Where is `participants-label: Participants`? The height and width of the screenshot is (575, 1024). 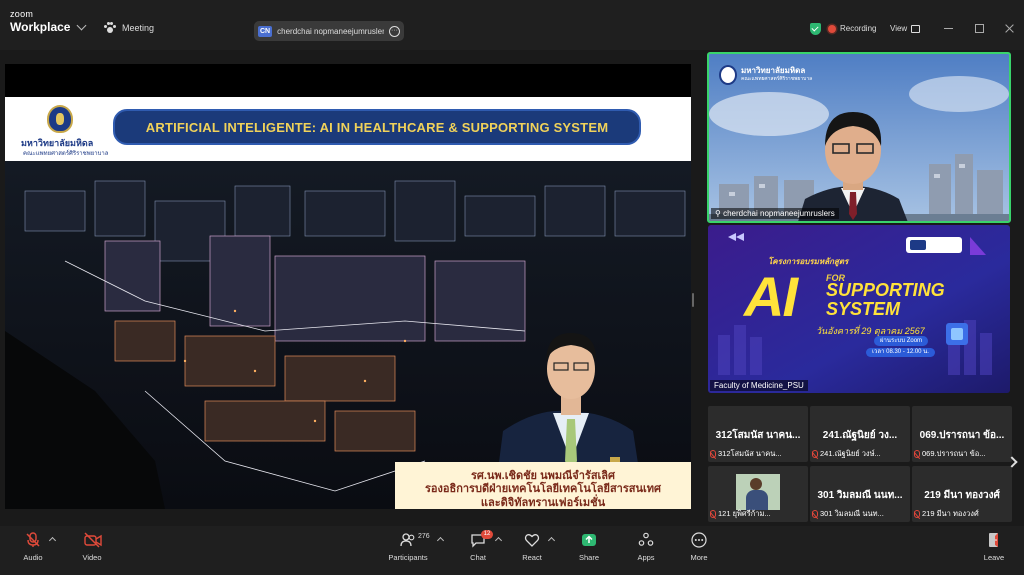 participants-label: Participants is located at coordinates (408, 557).